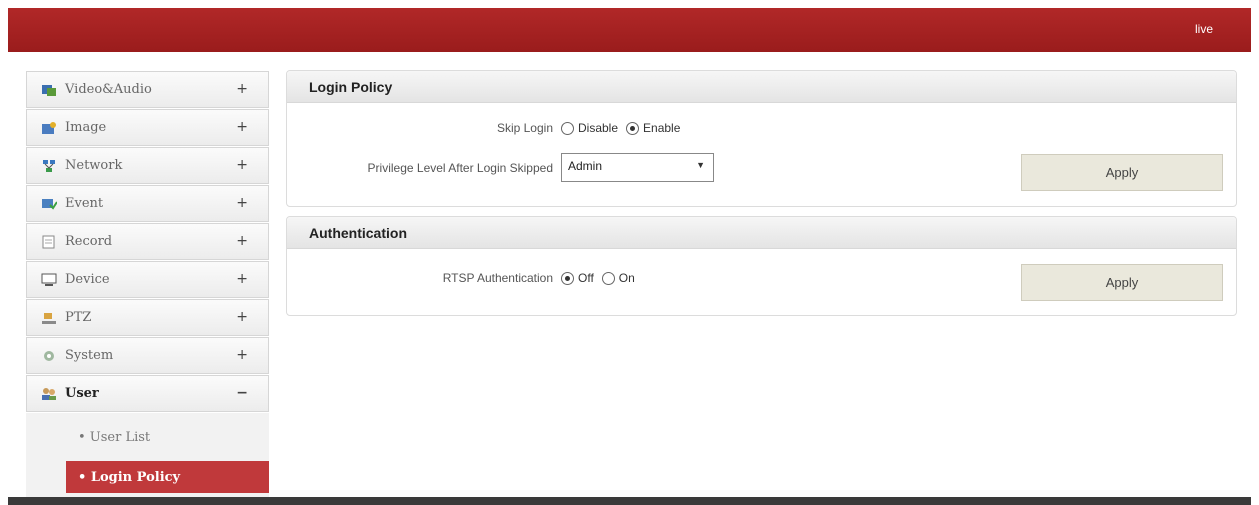  Describe the element at coordinates (567, 278) in the screenshot. I see `rtsp-off-radio` at that location.